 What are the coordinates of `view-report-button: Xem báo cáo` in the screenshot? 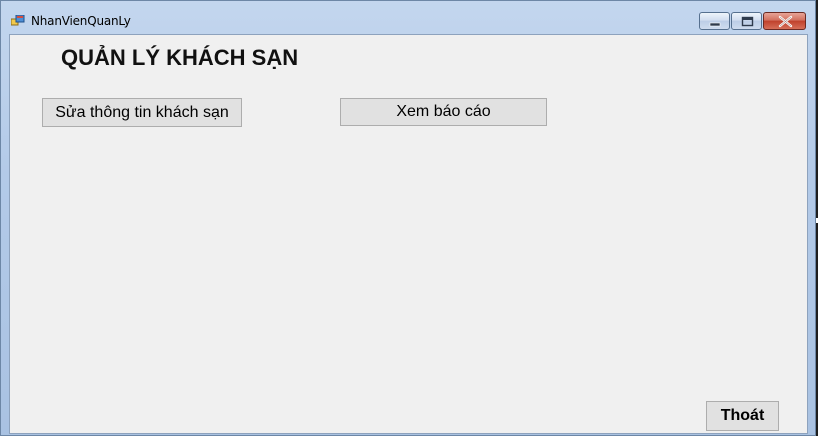 It's located at (443, 112).